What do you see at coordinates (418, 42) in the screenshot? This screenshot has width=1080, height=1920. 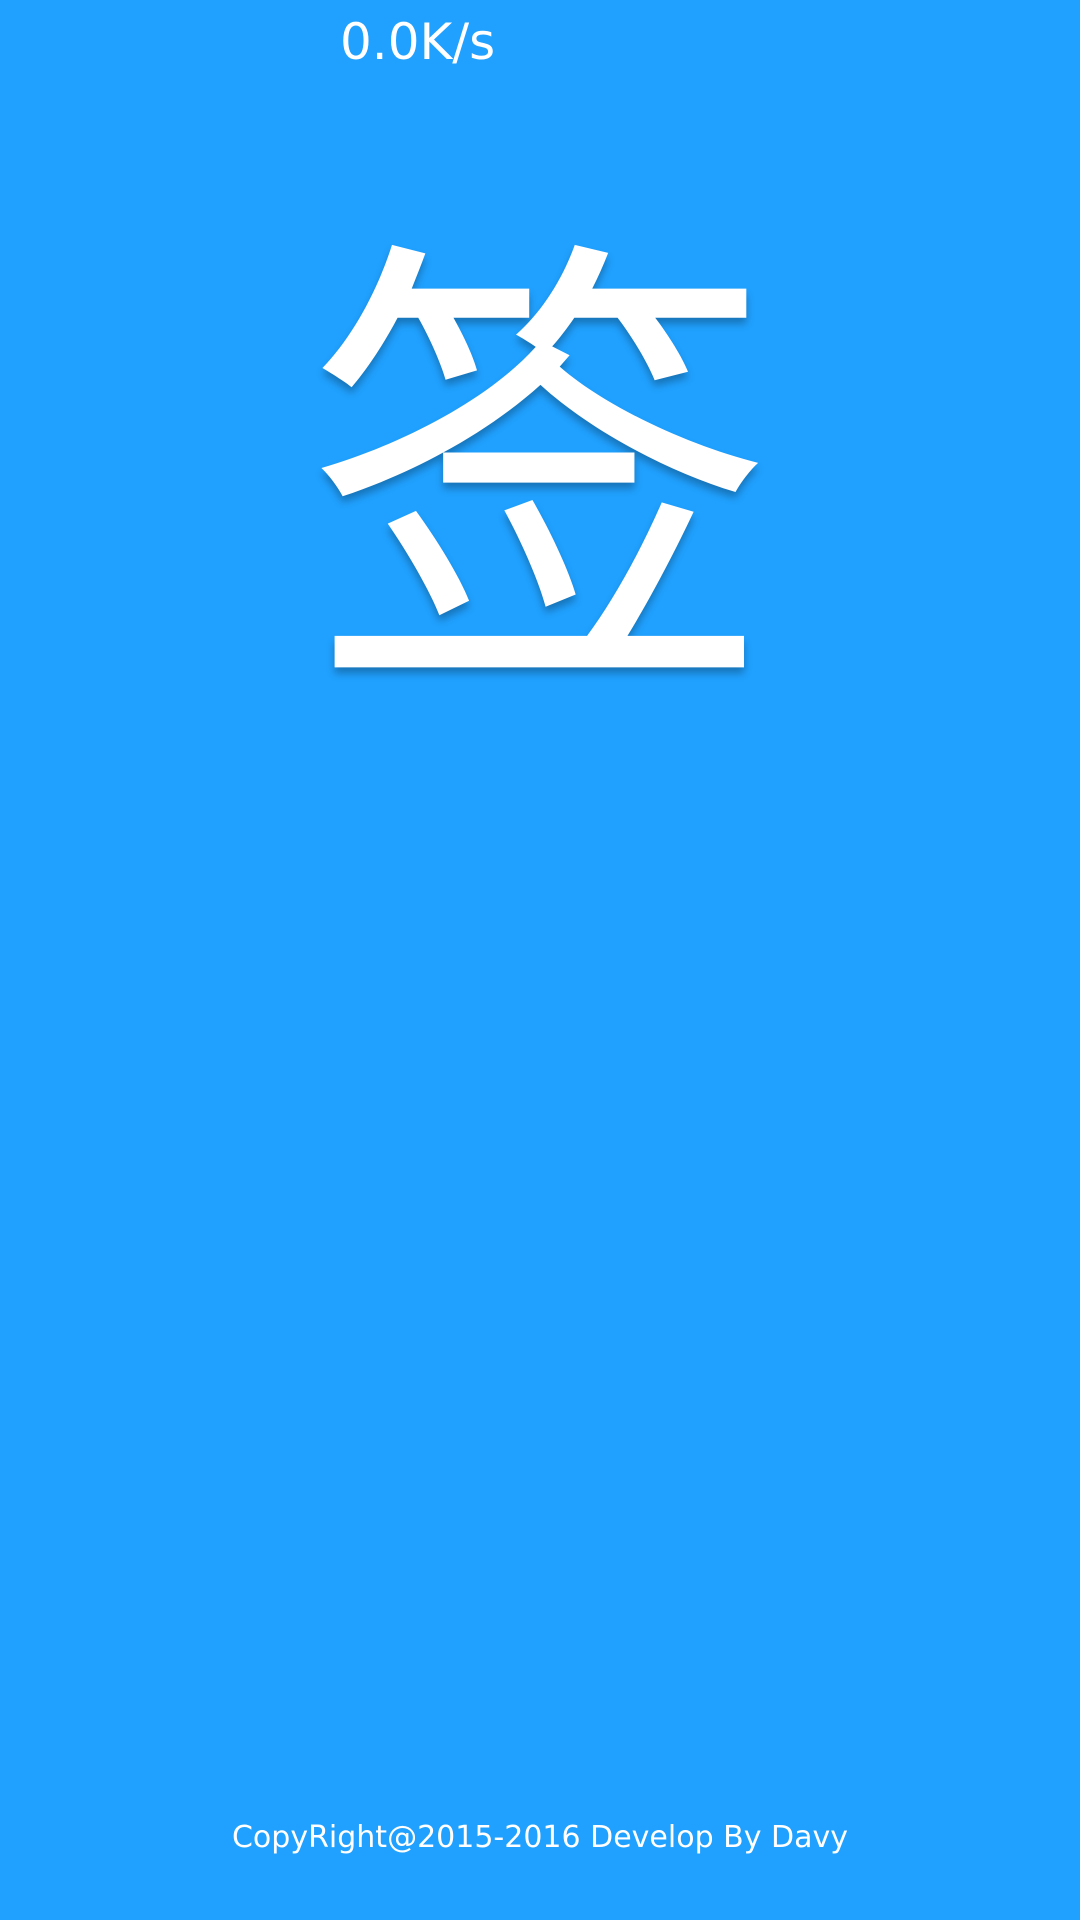 I see `network-speed-indicator: 0.0K/s` at bounding box center [418, 42].